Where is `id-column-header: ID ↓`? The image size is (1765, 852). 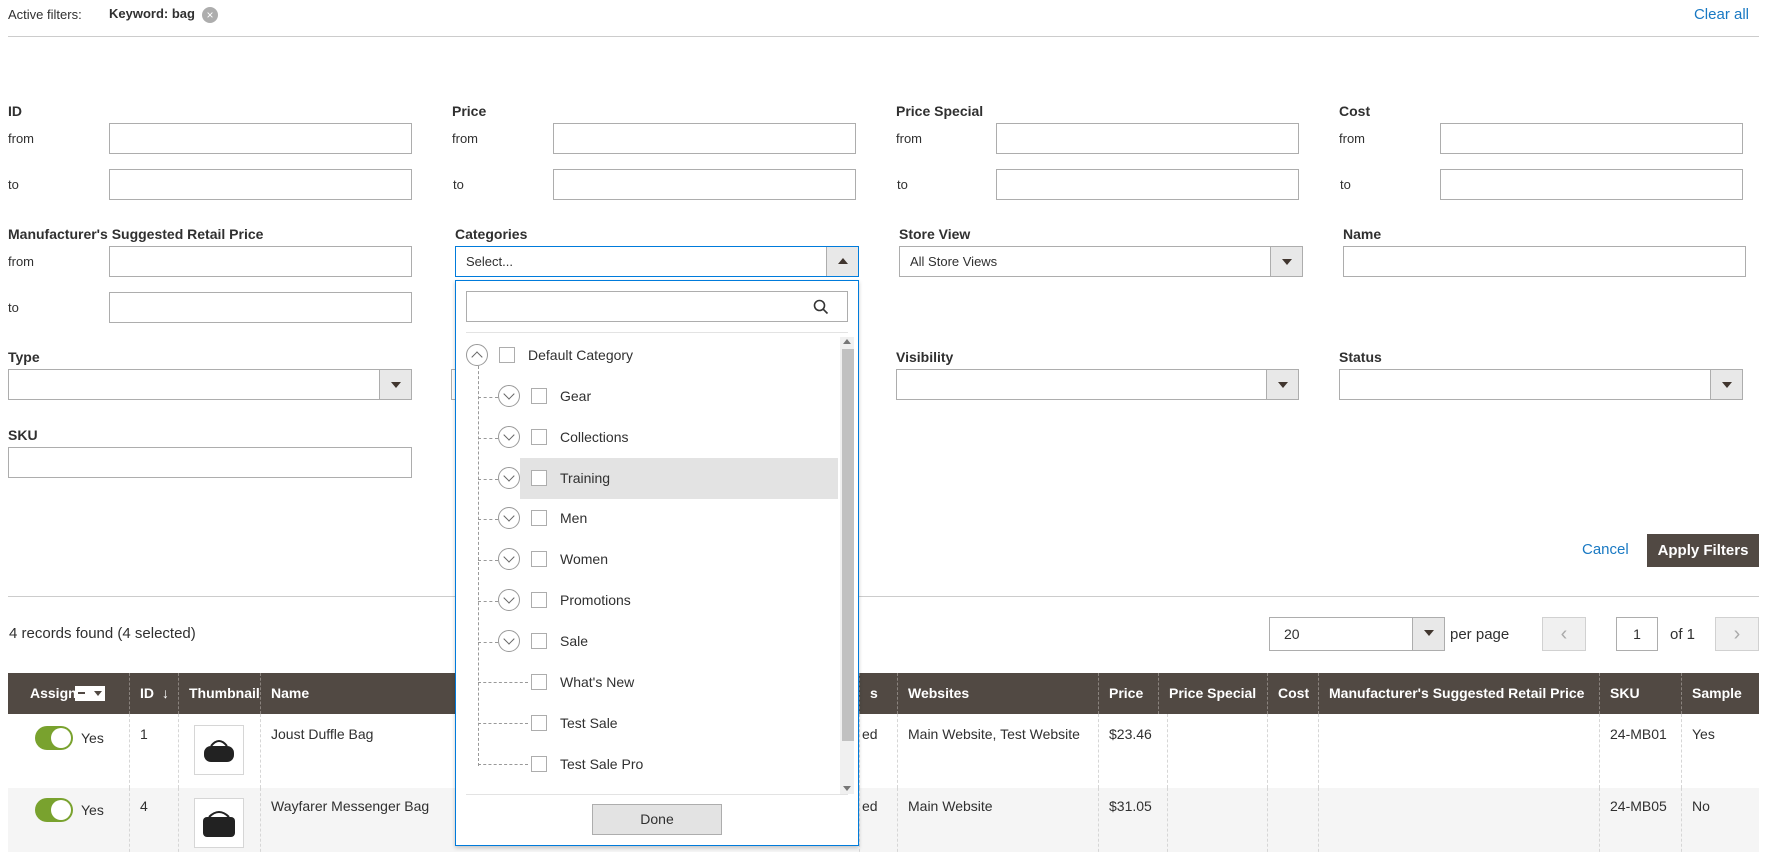 id-column-header: ID ↓ is located at coordinates (153, 693).